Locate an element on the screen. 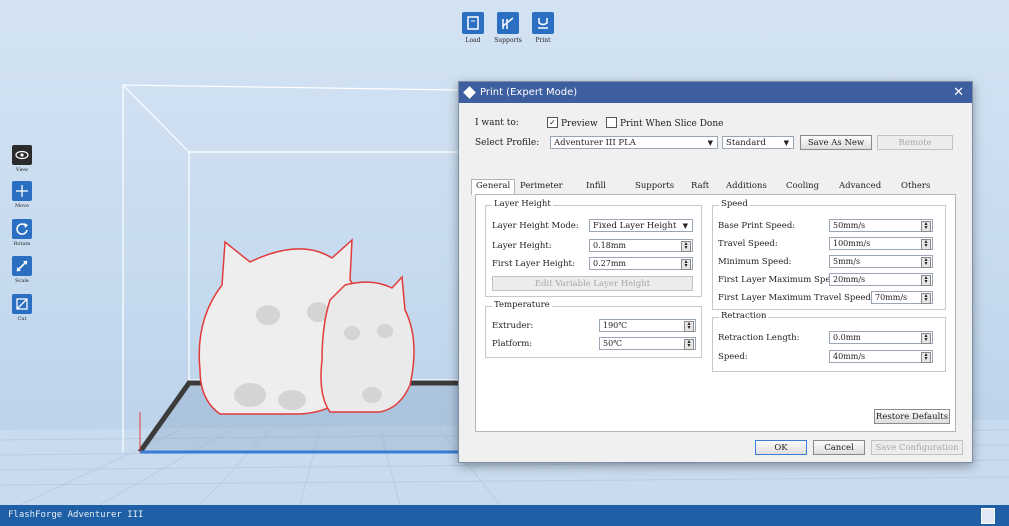  move-tool-button: Move is located at coordinates (22, 195).